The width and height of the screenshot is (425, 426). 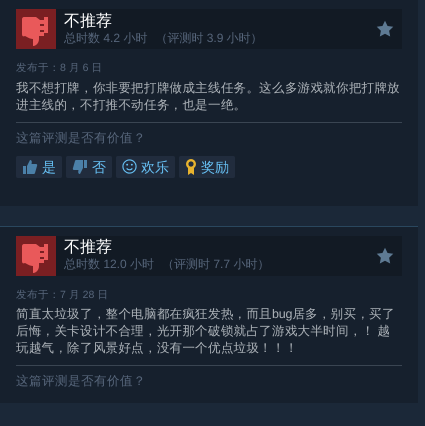 What do you see at coordinates (30, 166) in the screenshot?
I see `thumb-up-icon` at bounding box center [30, 166].